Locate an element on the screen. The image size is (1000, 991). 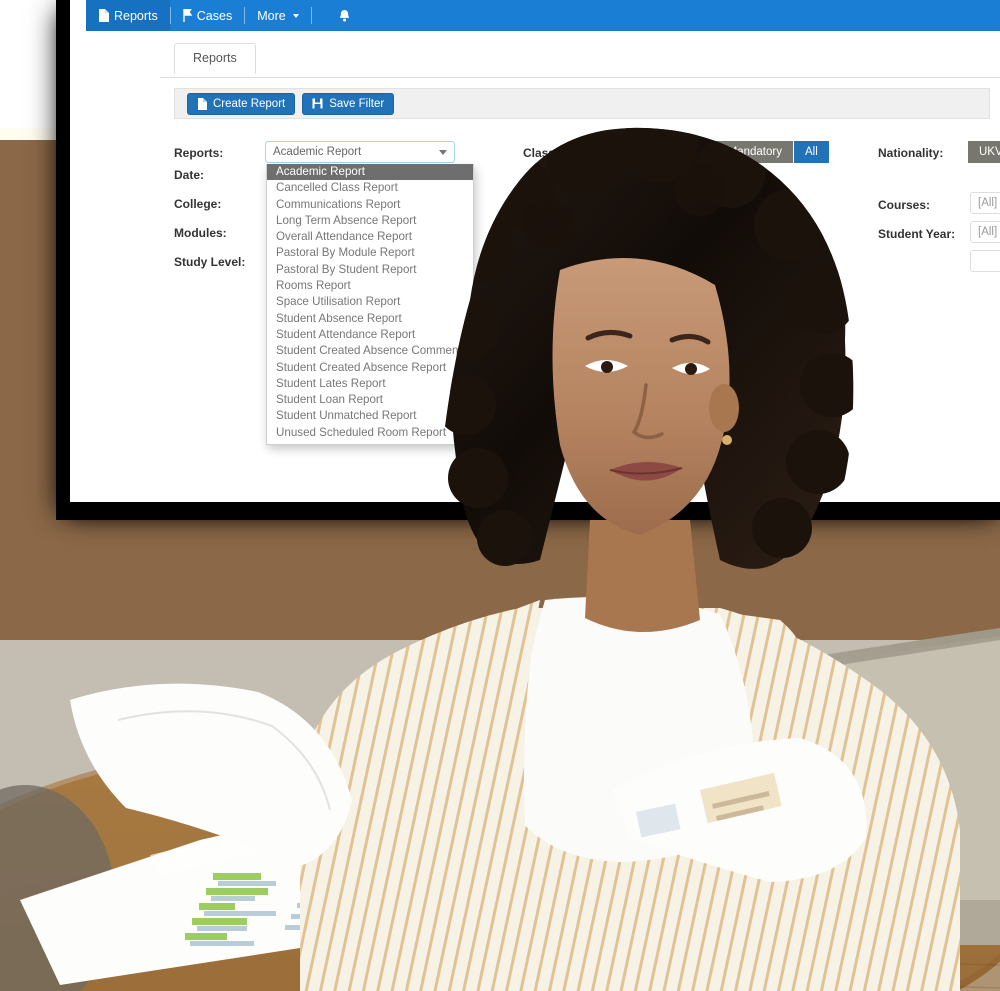
dropdown-option: Student Unmatched Report is located at coordinates (370, 416).